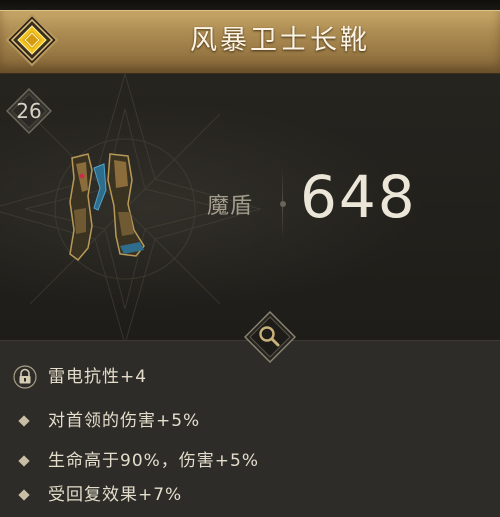 The image size is (500, 517). What do you see at coordinates (250, 422) in the screenshot?
I see `affix-row: 对首领的伤害+5%` at bounding box center [250, 422].